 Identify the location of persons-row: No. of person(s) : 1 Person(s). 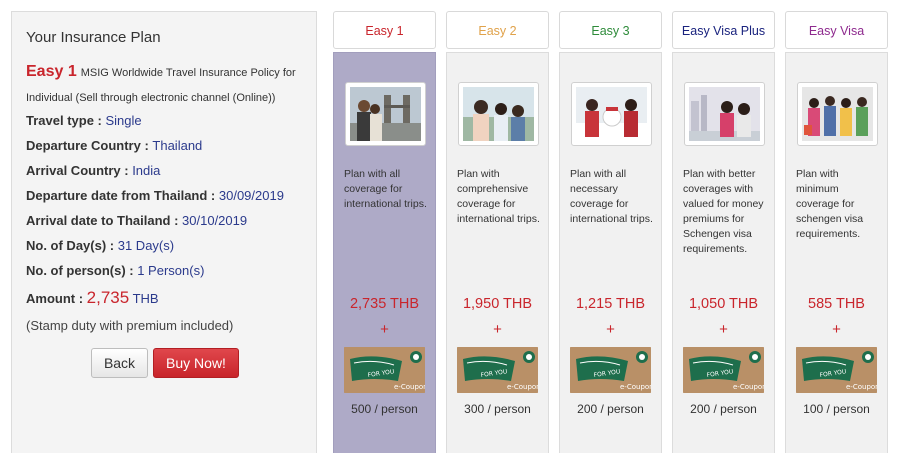
(115, 270).